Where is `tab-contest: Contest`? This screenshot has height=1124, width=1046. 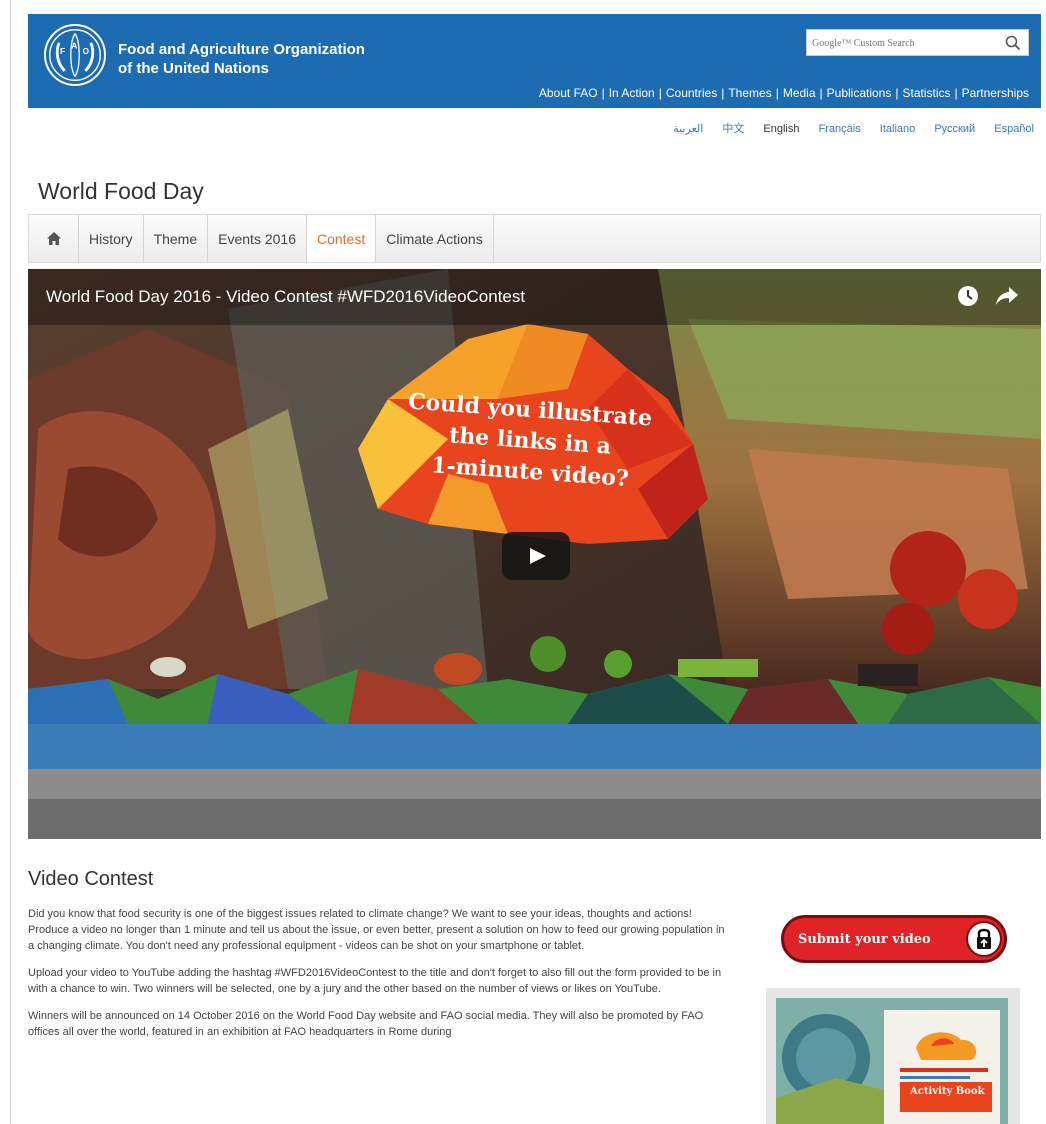
tab-contest: Contest is located at coordinates (341, 238).